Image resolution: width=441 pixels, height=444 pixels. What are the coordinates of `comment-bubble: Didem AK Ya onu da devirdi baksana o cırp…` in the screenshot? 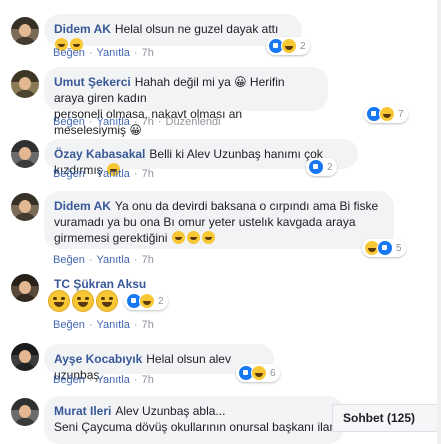 It's located at (219, 220).